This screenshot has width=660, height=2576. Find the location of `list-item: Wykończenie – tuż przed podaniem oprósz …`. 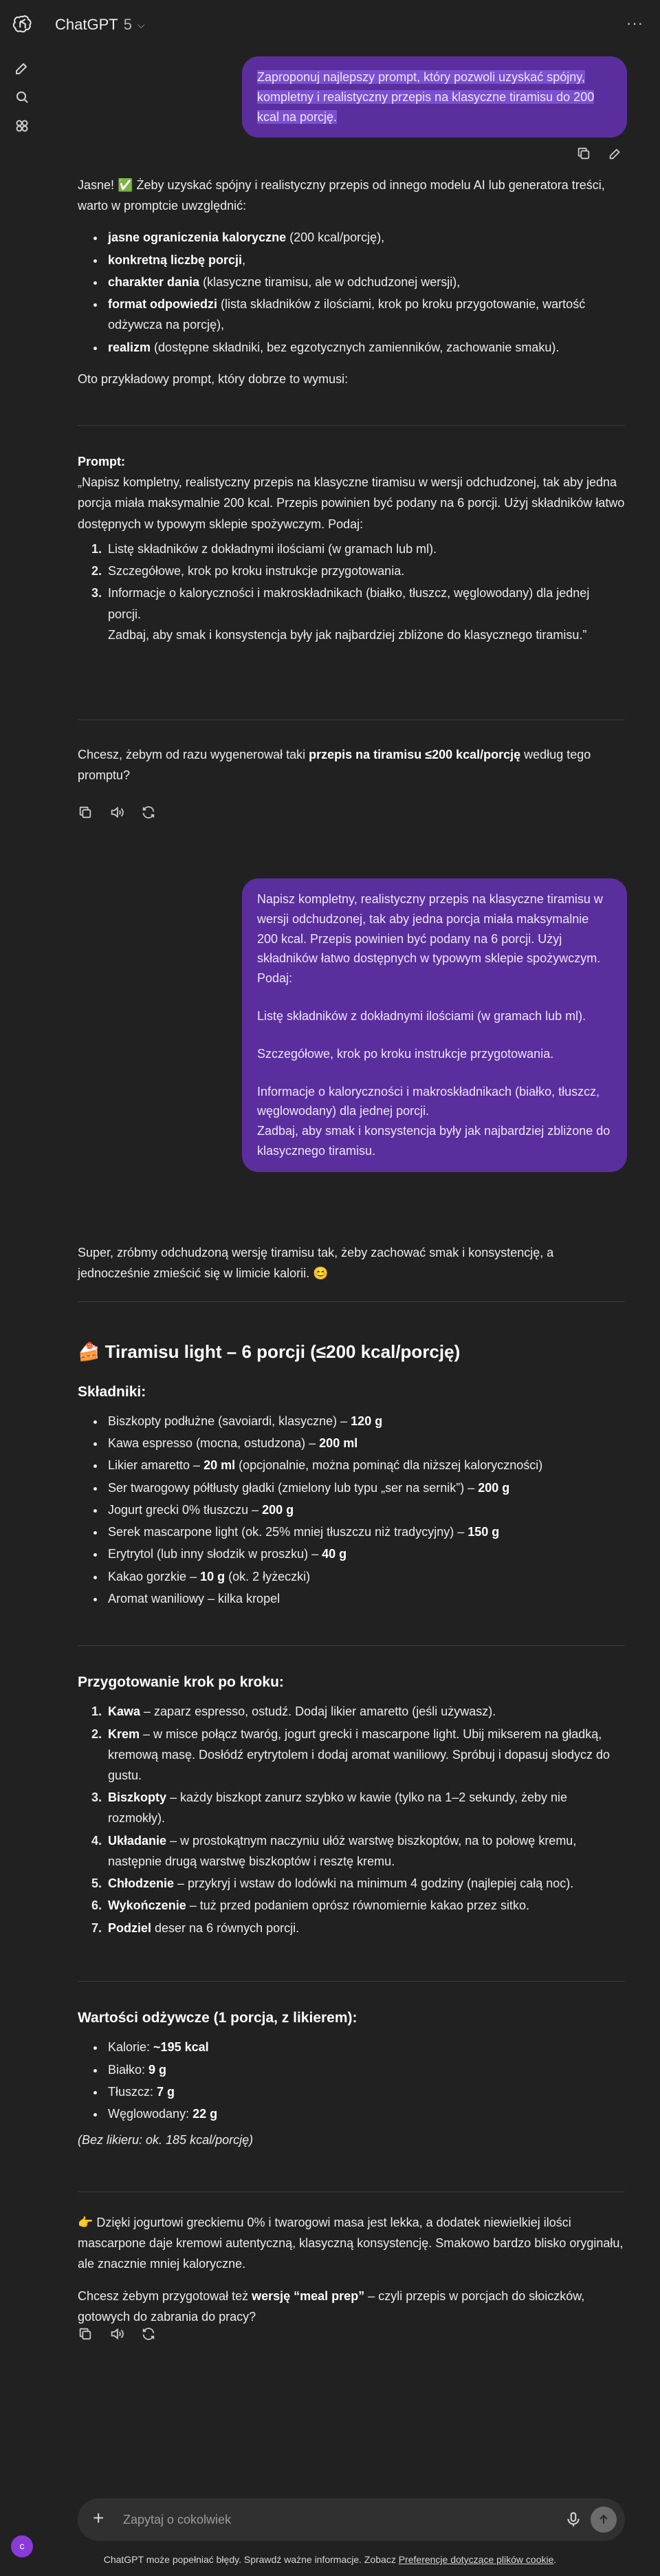

list-item: Wykończenie – tuż przed podaniem oprósz … is located at coordinates (365, 1905).